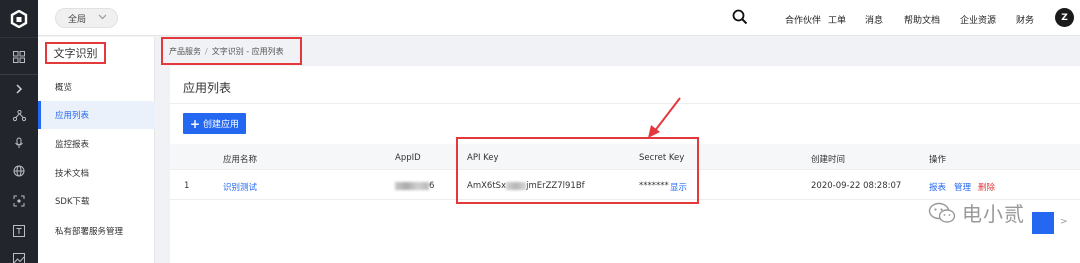 The height and width of the screenshot is (263, 1080). I want to click on manage-link: 管理, so click(962, 187).